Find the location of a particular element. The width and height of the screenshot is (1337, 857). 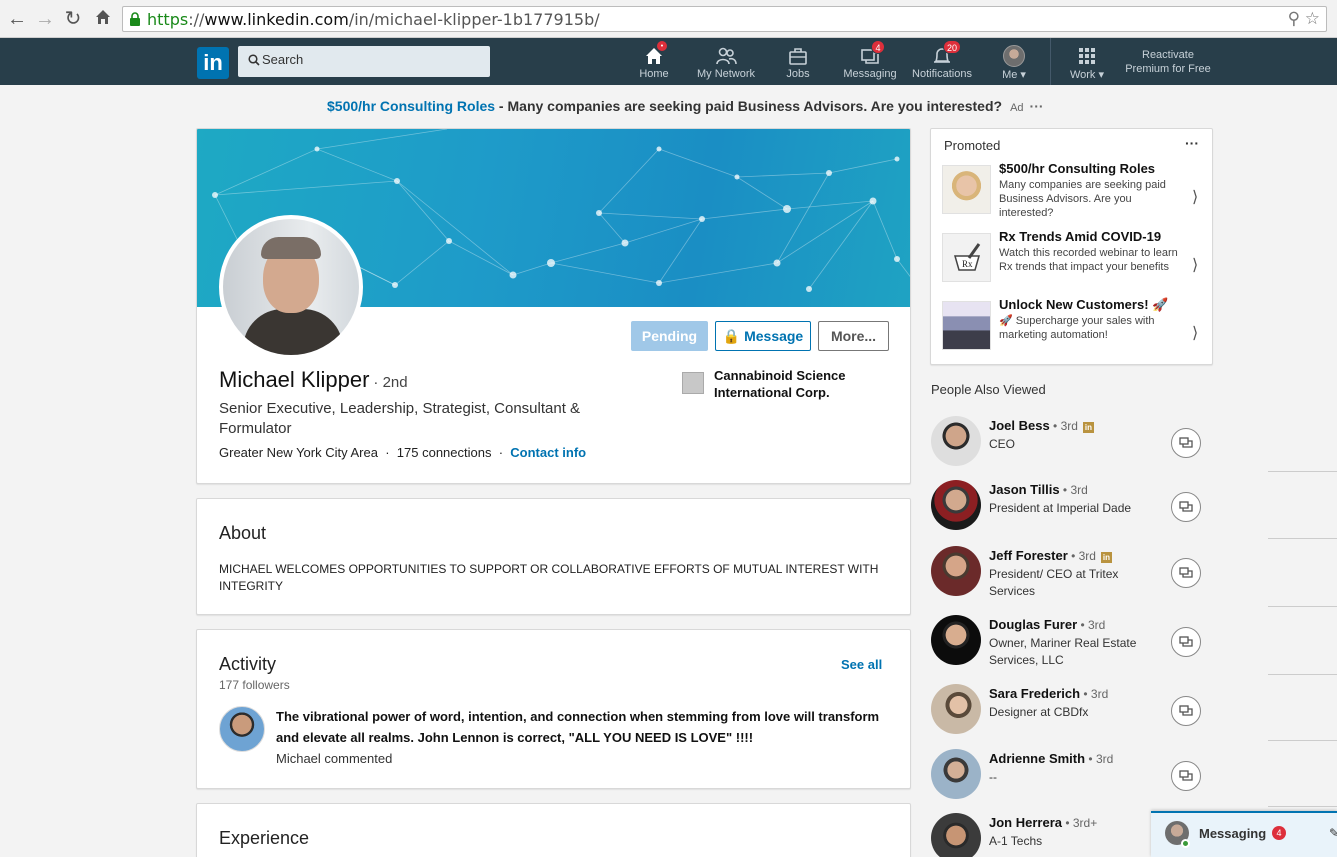

compose-icon: ✎ is located at coordinates (1333, 833).